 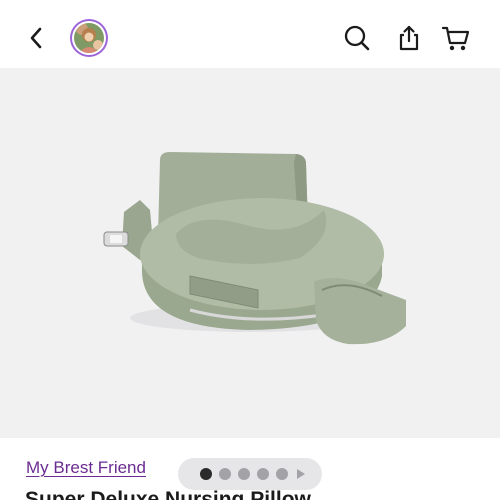 I want to click on store-avatar, so click(x=89, y=38).